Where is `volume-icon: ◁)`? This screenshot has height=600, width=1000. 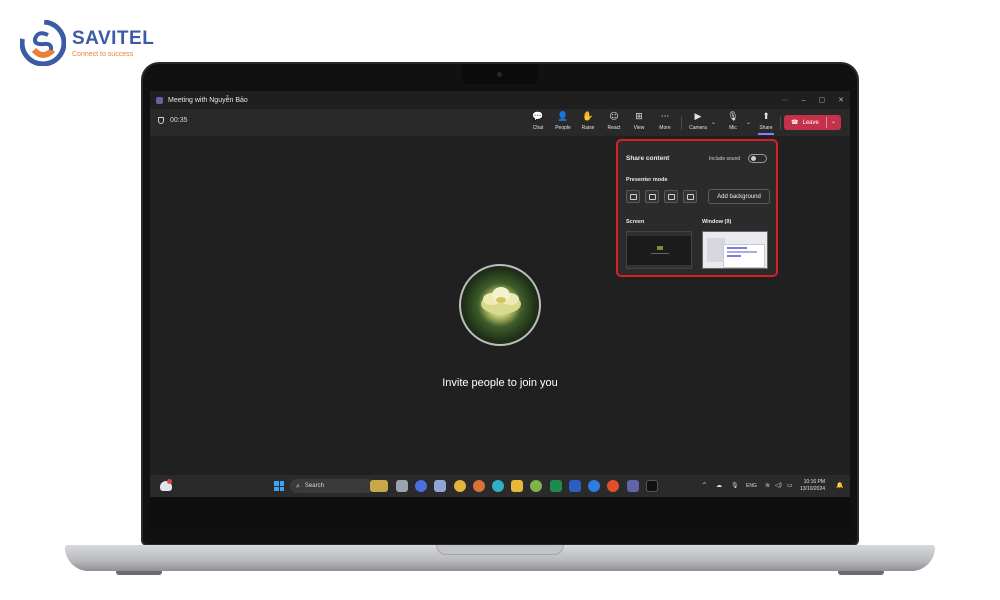 volume-icon: ◁) is located at coordinates (778, 485).